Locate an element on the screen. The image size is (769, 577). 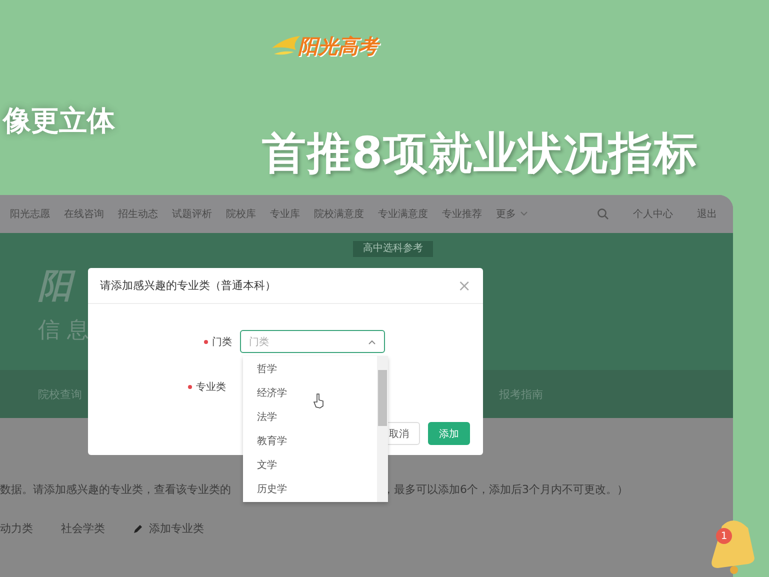
nav-link: 在线咨询 is located at coordinates (84, 214).